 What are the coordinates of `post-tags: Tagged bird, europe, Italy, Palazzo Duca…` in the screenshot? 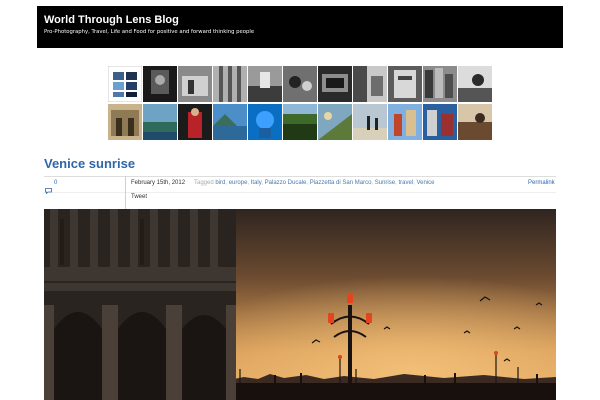 It's located at (314, 183).